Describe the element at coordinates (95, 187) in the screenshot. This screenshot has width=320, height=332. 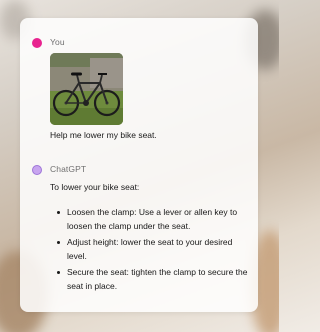
I see `assistant-intro: To lower your bike seat:` at that location.